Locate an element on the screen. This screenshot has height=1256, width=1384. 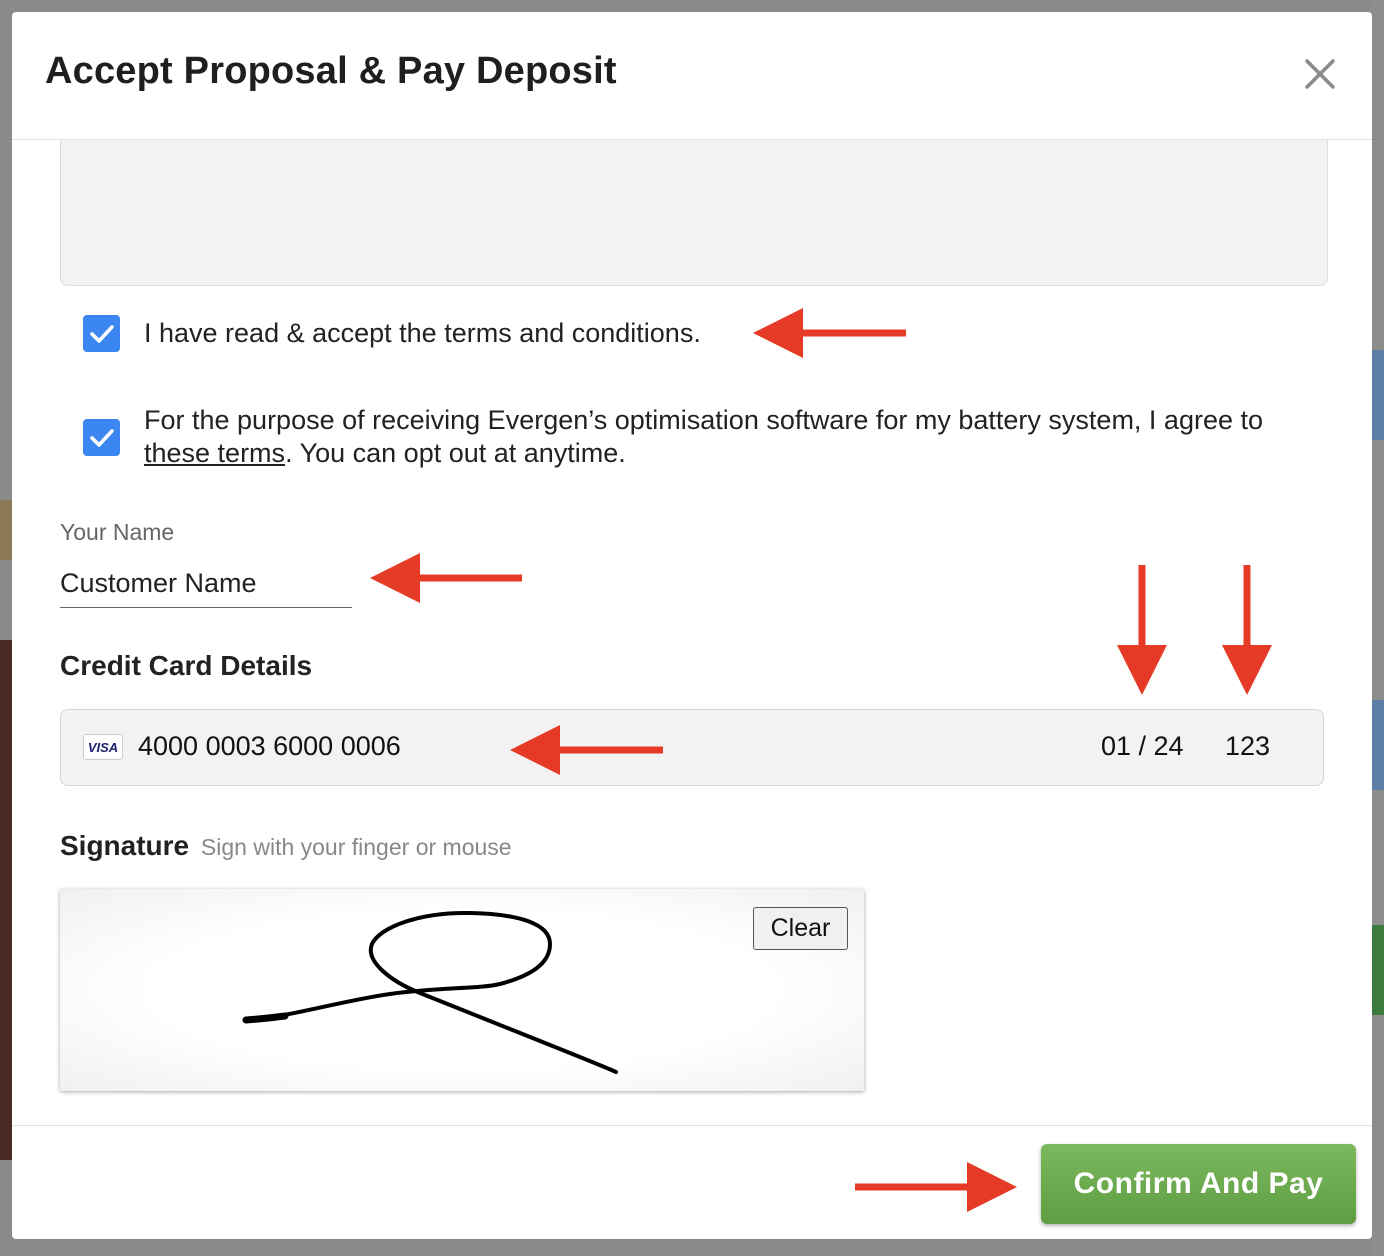
accept-terms-checkbox is located at coordinates (101, 333).